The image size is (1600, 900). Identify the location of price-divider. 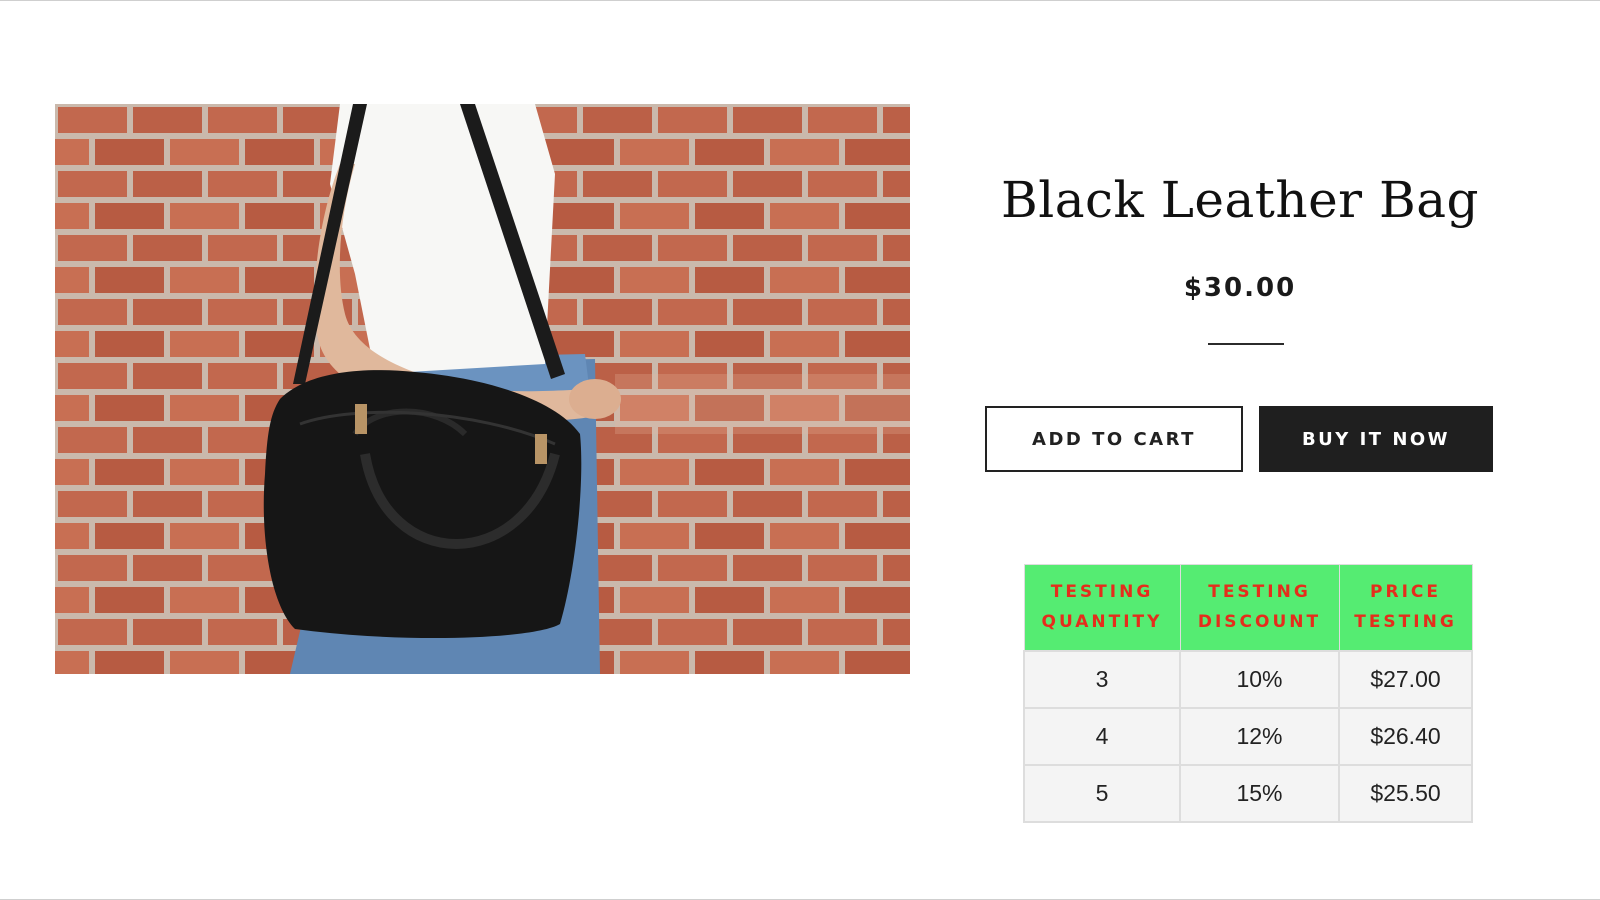
(1246, 344).